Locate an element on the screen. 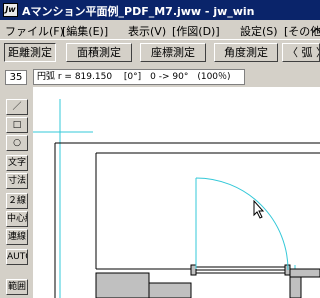 Image resolution: width=320 pixels, height=298 pixels. coordinate-measure-button: 座標測定 is located at coordinates (173, 52).